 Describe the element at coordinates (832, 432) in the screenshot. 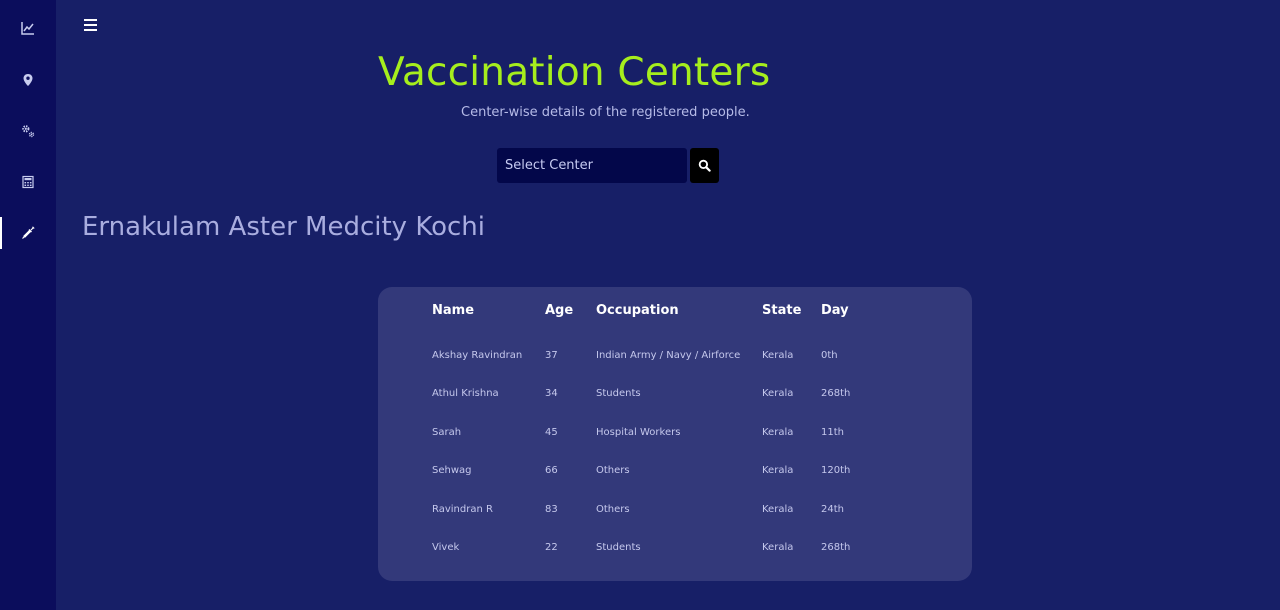

I see `cell-day: 11th` at that location.